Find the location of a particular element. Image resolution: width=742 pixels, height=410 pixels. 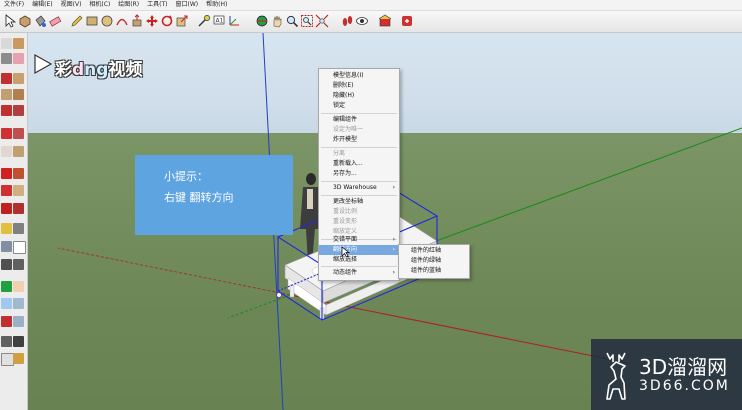

arc-icon is located at coordinates (122, 21).